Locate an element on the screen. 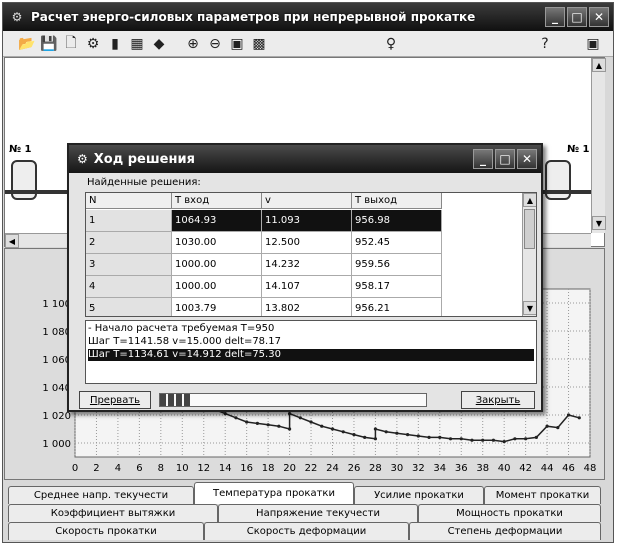 The image size is (617, 546). tree-icon: ⚙ is located at coordinates (93, 44).